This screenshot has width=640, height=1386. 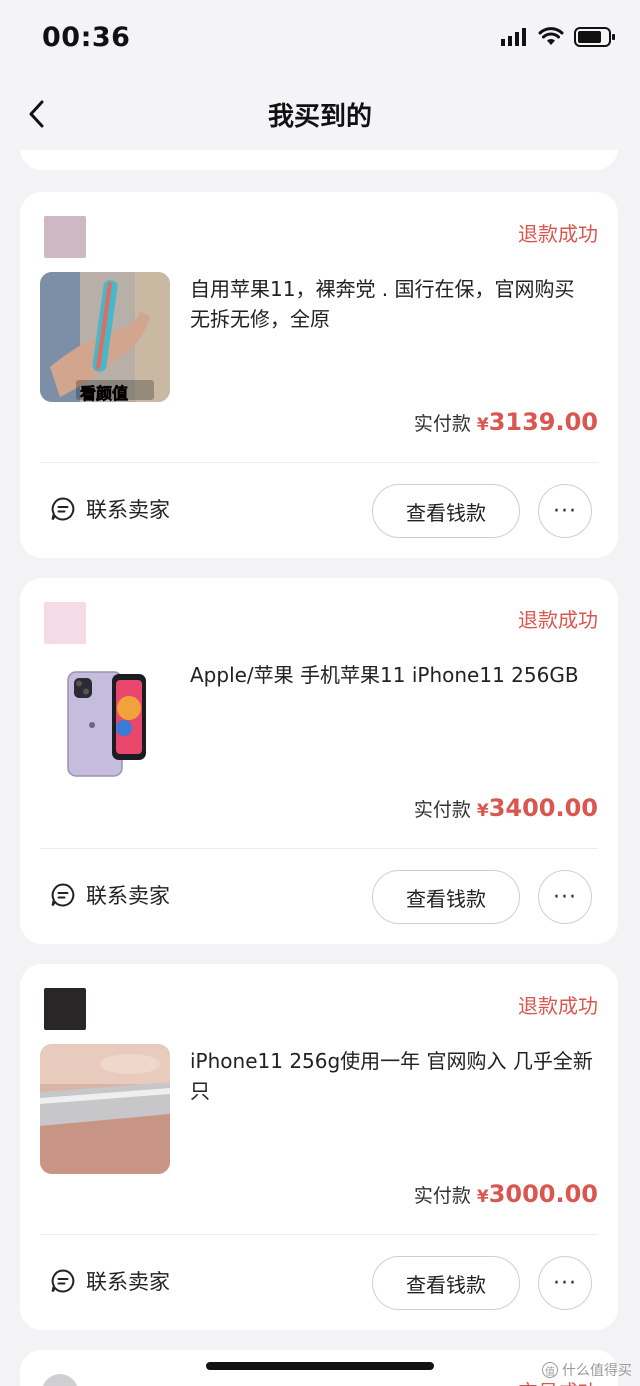 I want to click on watermark-badge: 值, so click(x=550, y=1370).